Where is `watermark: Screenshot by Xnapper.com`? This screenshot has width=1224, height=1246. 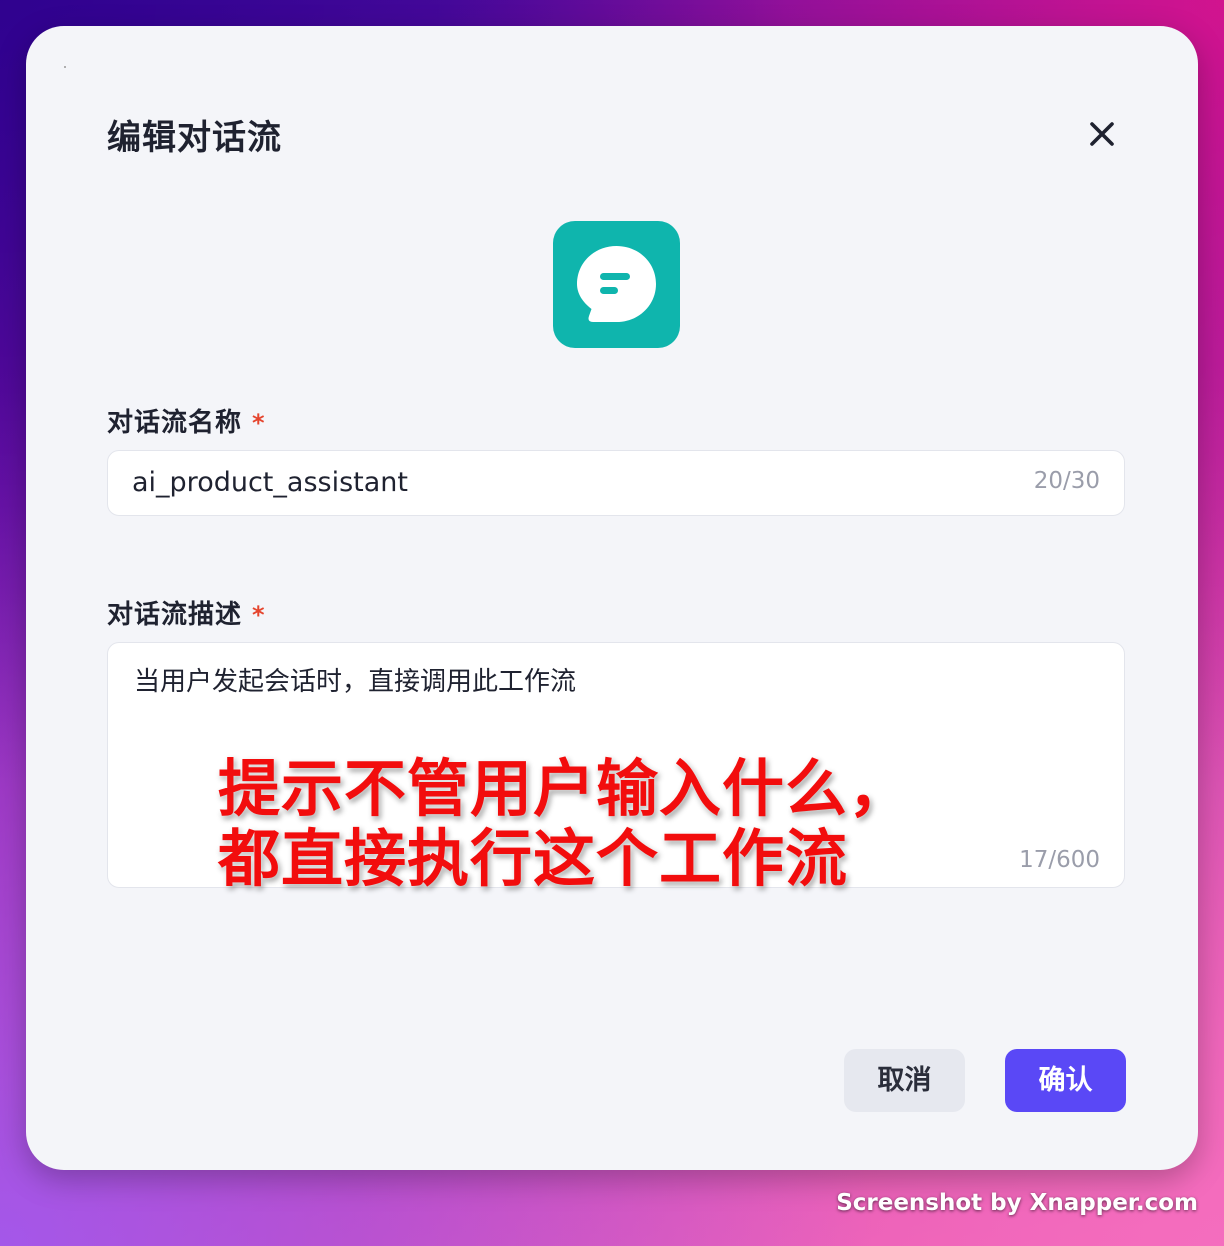 watermark: Screenshot by Xnapper.com is located at coordinates (1017, 1203).